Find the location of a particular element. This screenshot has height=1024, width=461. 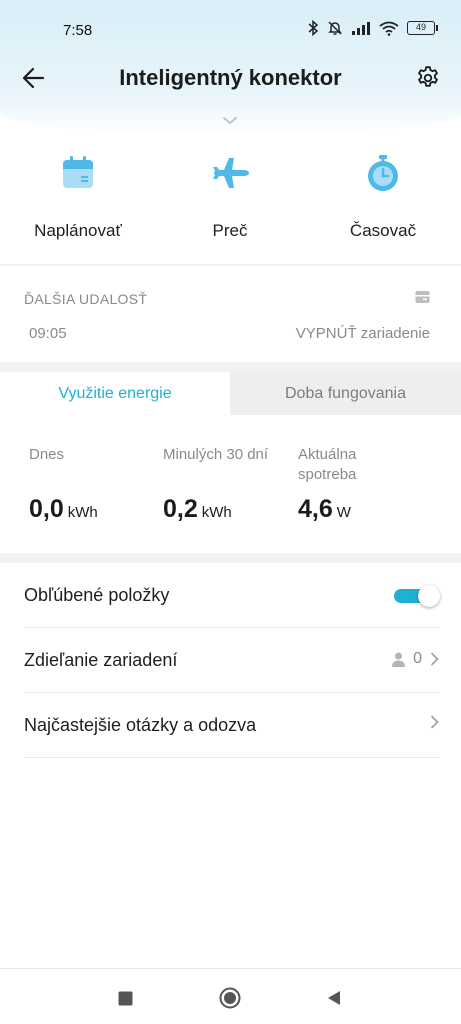

home-button is located at coordinates (230, 998).